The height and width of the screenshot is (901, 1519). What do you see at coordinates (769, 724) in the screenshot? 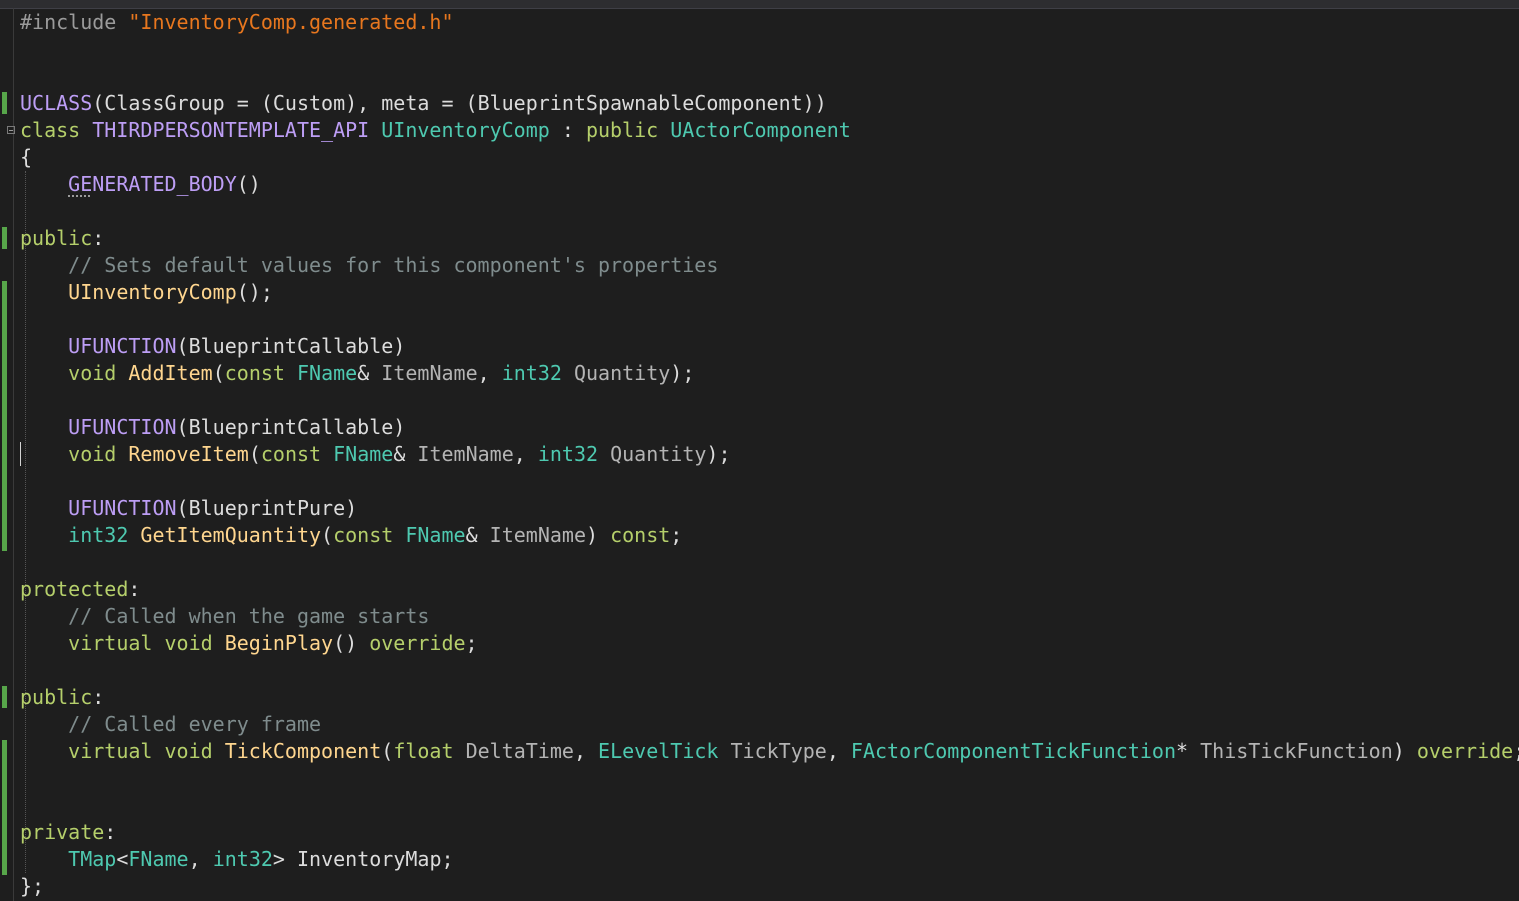
I see `code-line: // Called every frame` at bounding box center [769, 724].